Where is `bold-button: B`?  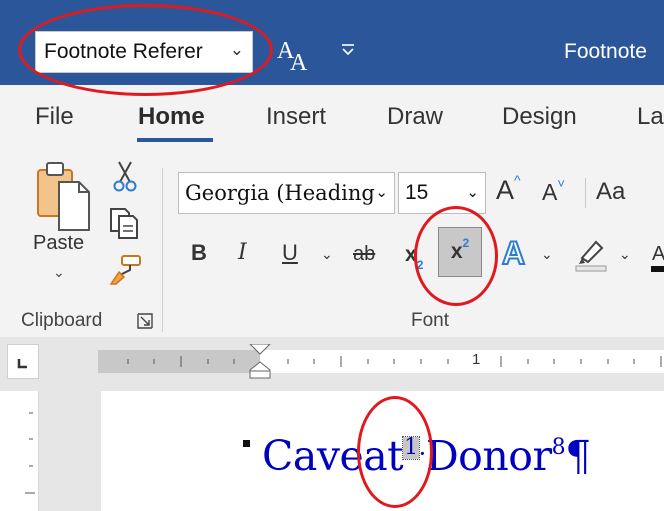
bold-button: B is located at coordinates (199, 253).